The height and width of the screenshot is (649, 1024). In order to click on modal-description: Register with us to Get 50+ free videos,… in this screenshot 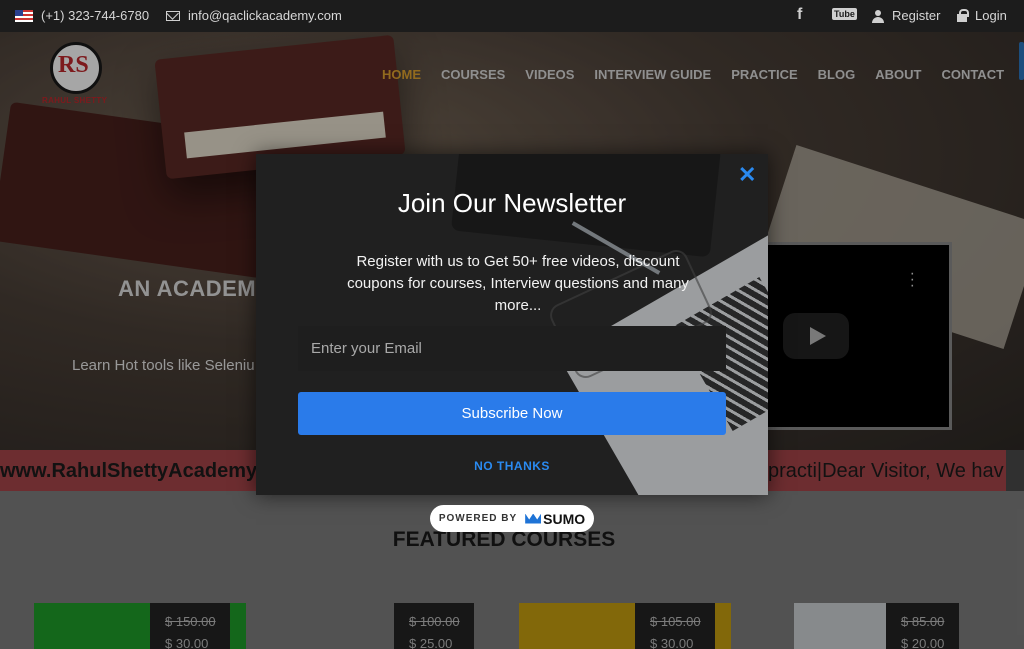, I will do `click(518, 283)`.